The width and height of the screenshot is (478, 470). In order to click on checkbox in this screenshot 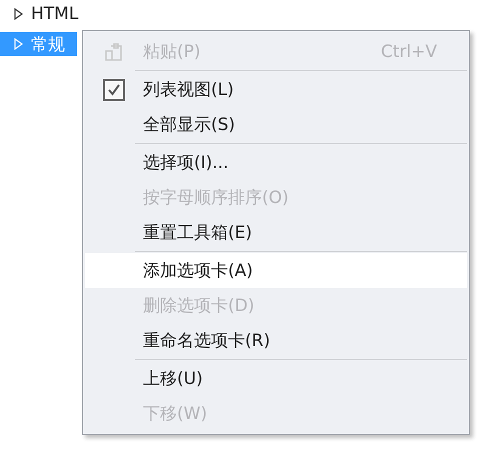, I will do `click(114, 89)`.